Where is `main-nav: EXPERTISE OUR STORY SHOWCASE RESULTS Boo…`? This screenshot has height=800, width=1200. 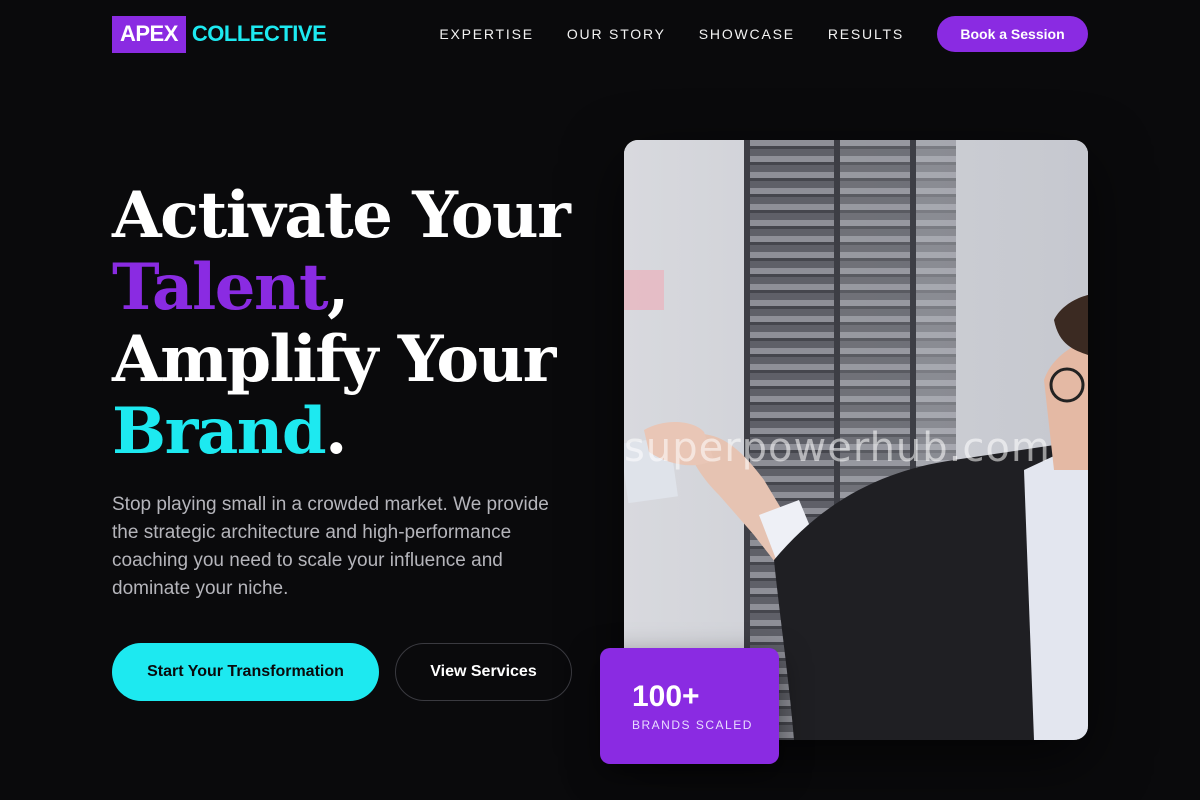 main-nav: EXPERTISE OUR STORY SHOWCASE RESULTS Boo… is located at coordinates (763, 34).